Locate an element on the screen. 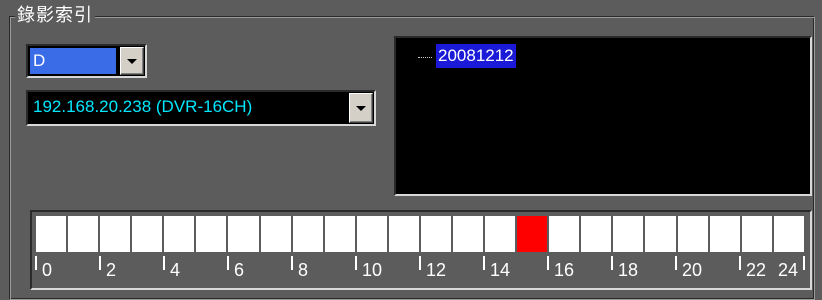 This screenshot has width=822, height=300. timeline-tick-label: 2 is located at coordinates (111, 270).